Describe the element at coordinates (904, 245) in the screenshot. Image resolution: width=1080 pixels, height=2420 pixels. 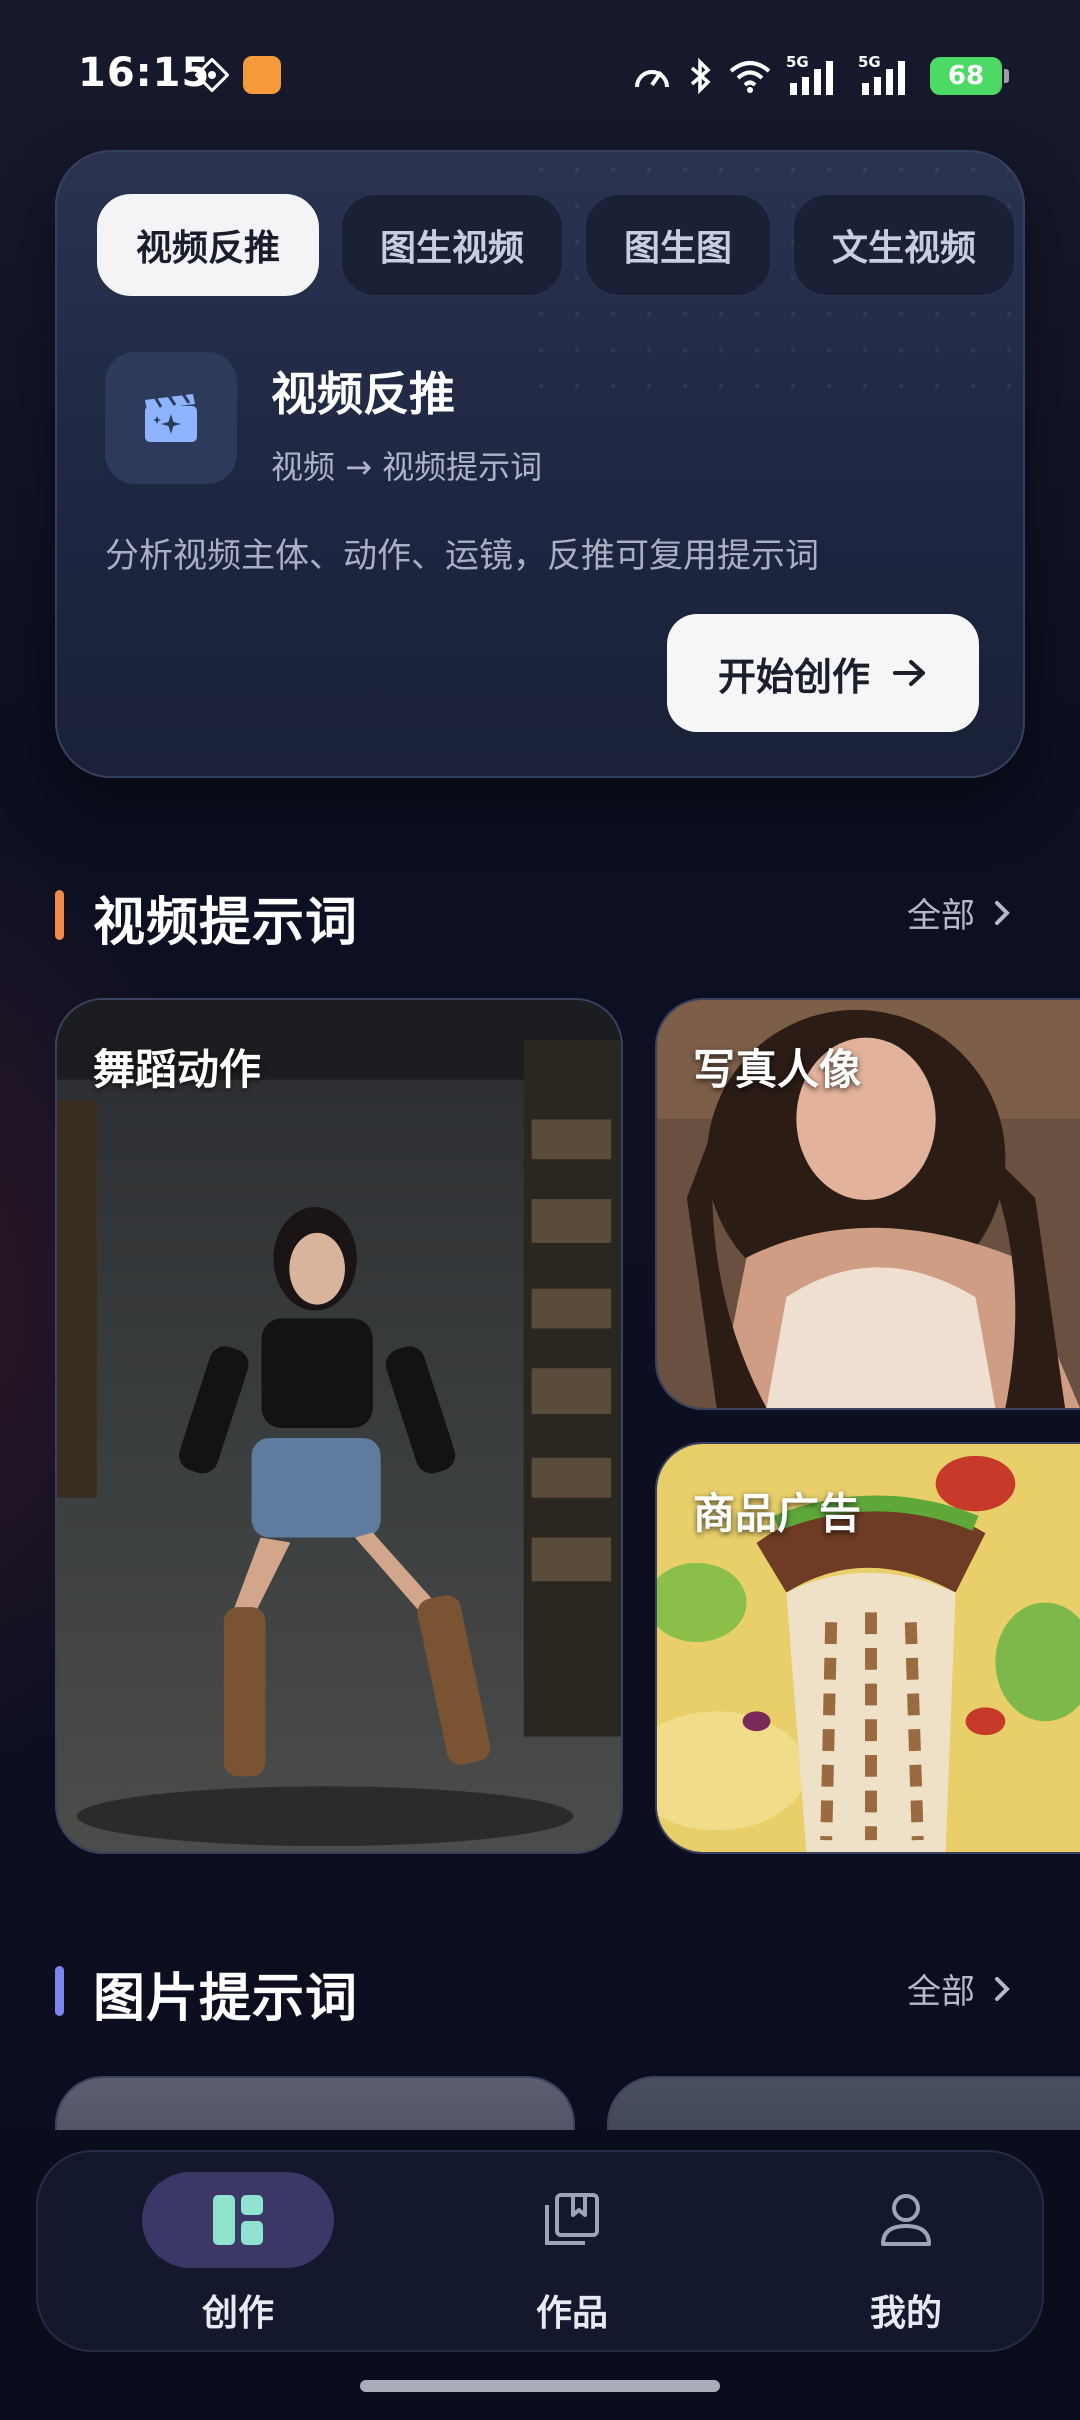
I see `tab-text-to-video: 文生视频` at that location.